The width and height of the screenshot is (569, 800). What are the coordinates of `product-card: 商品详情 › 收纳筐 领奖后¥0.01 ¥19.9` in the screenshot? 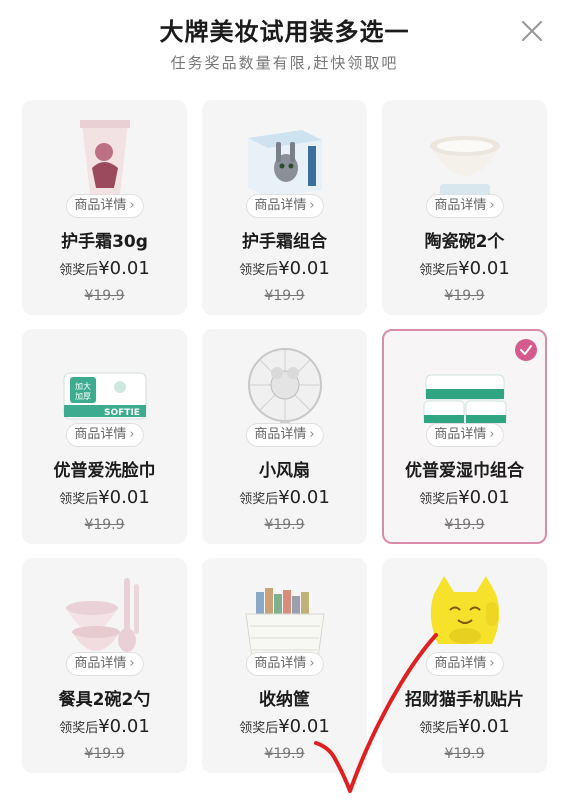 It's located at (284, 665).